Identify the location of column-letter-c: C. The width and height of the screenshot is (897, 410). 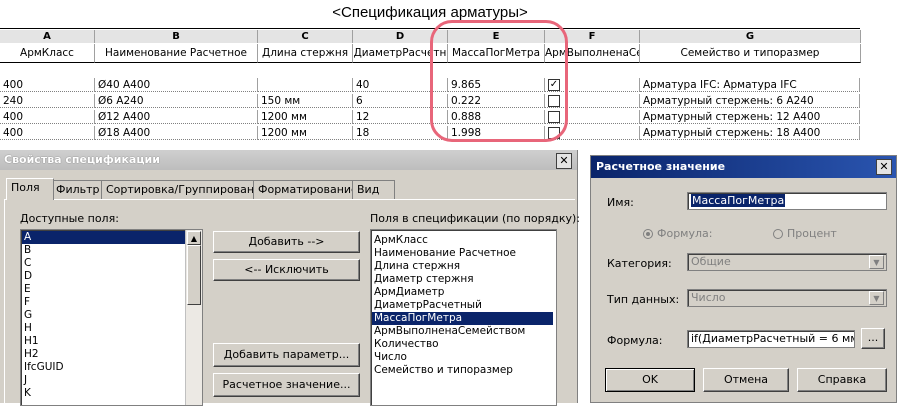
(305, 36).